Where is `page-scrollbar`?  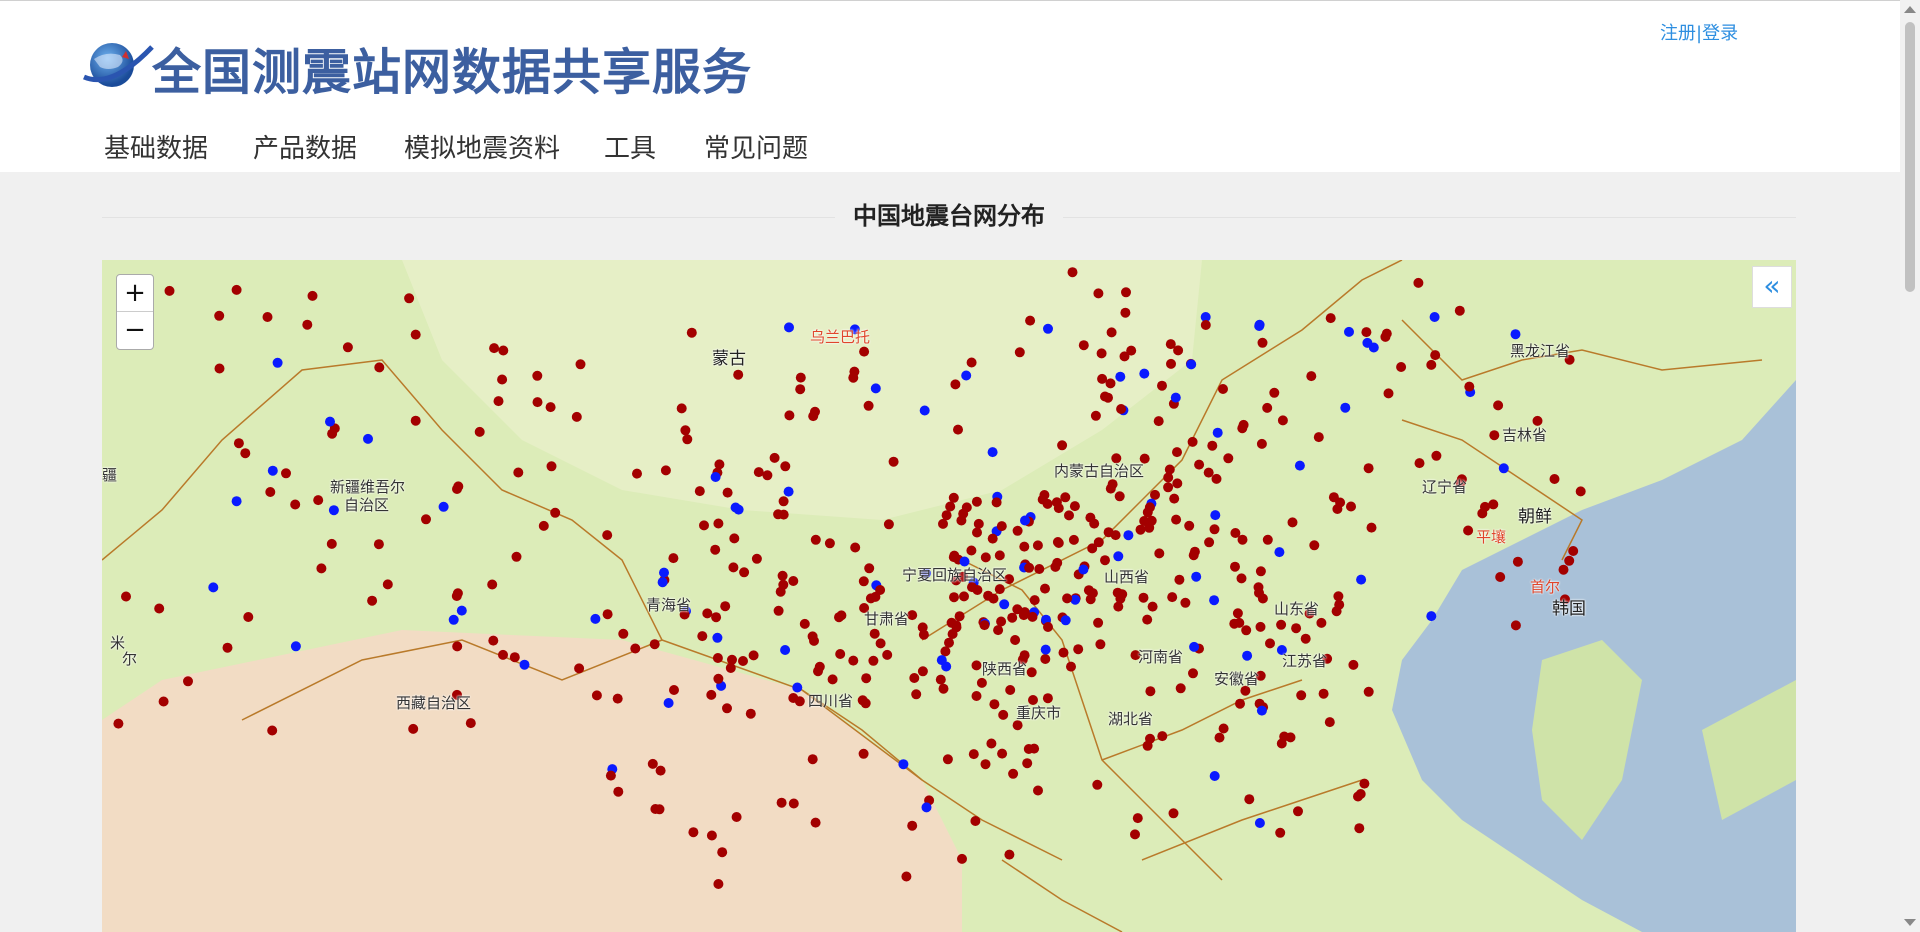 page-scrollbar is located at coordinates (1910, 466).